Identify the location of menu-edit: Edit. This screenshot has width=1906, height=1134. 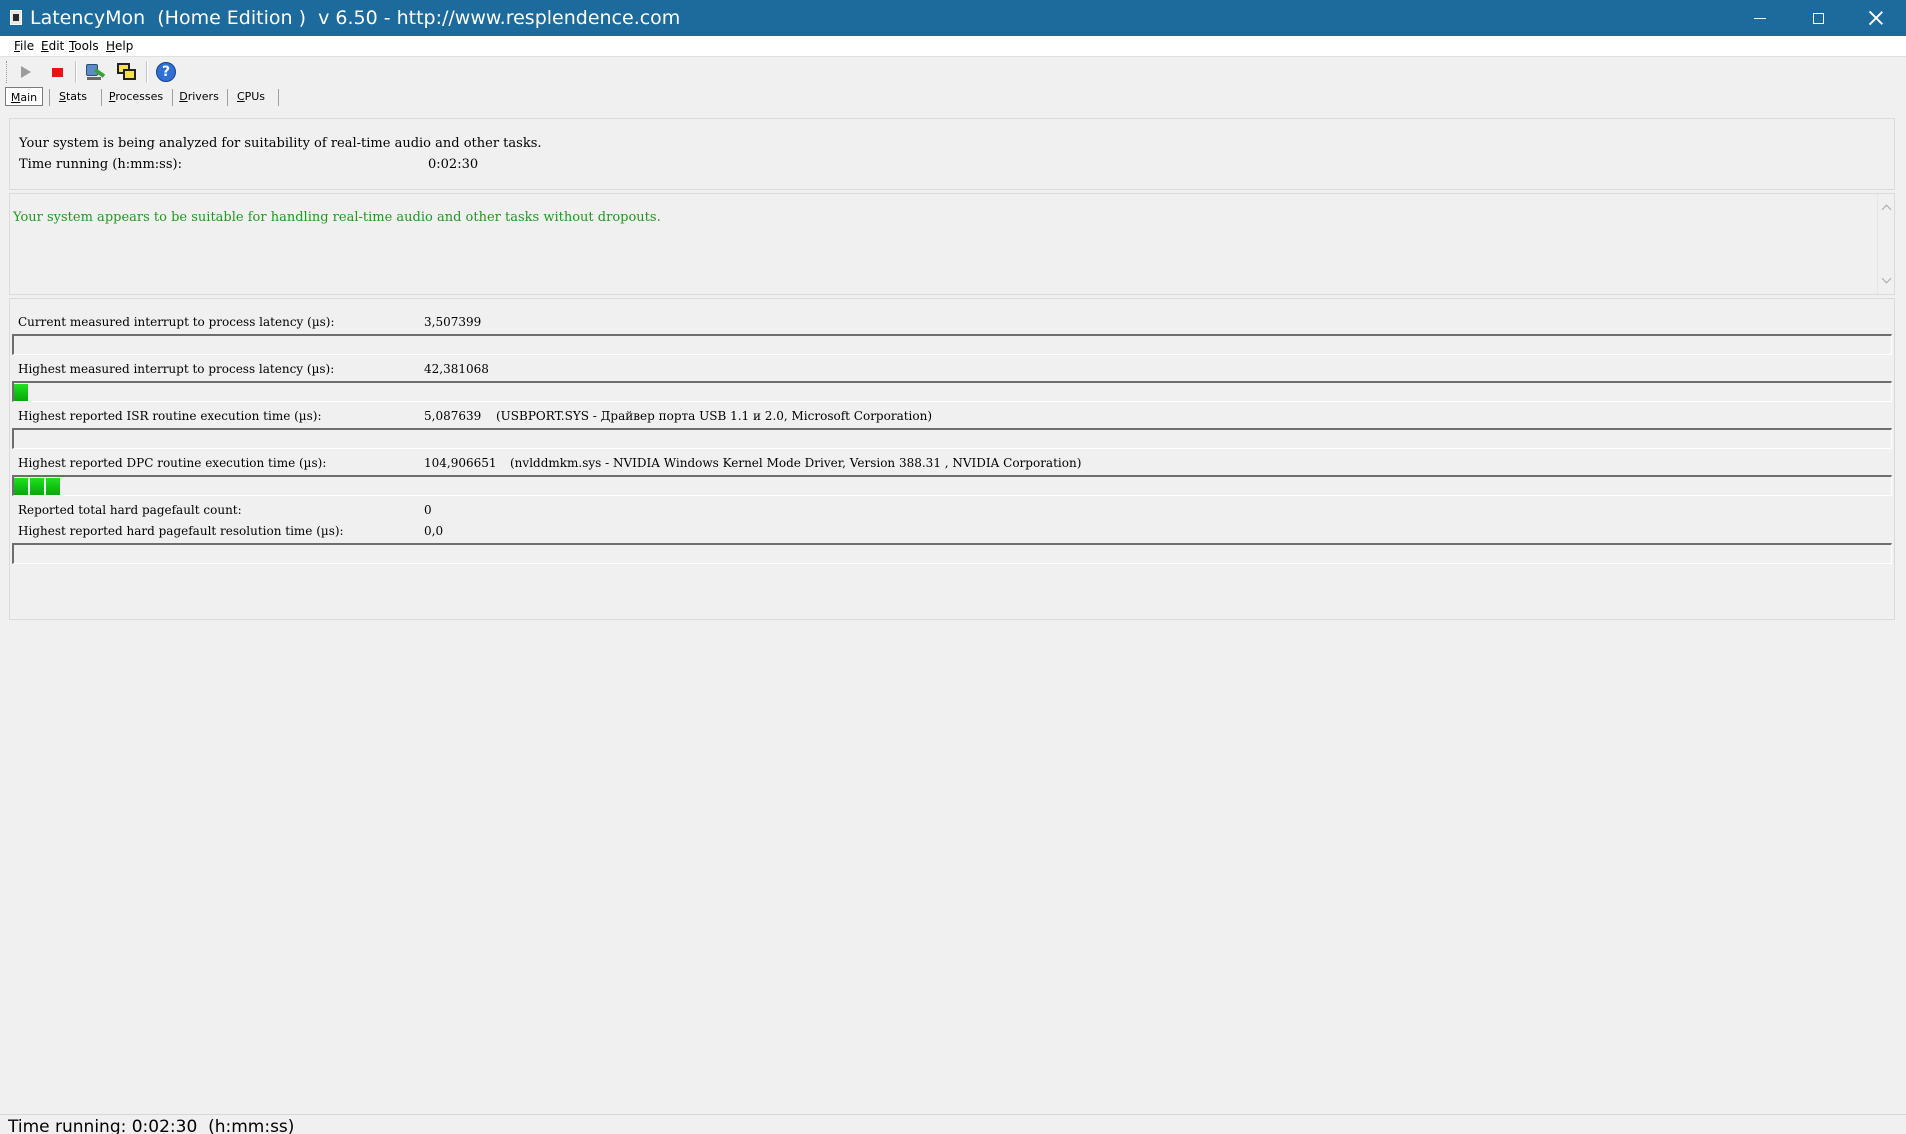
(52, 46).